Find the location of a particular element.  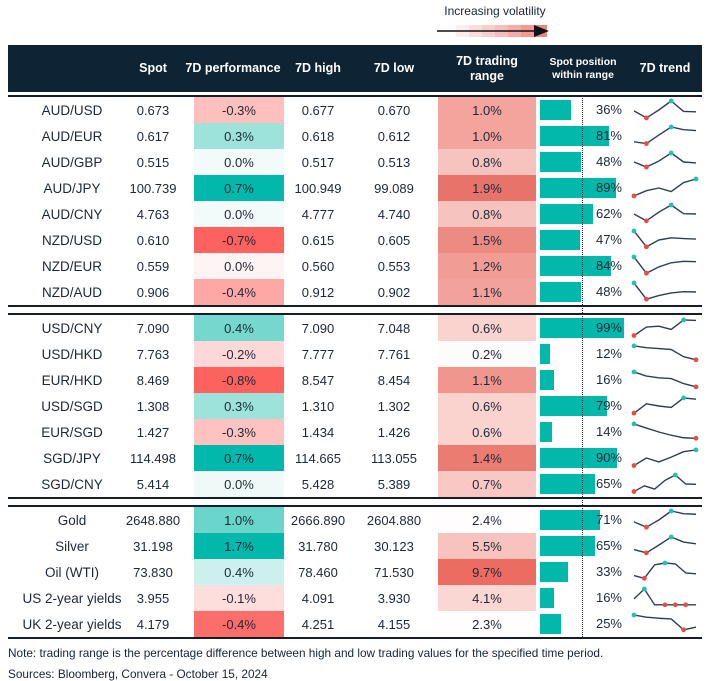

high-value: 4.091 is located at coordinates (318, 598).